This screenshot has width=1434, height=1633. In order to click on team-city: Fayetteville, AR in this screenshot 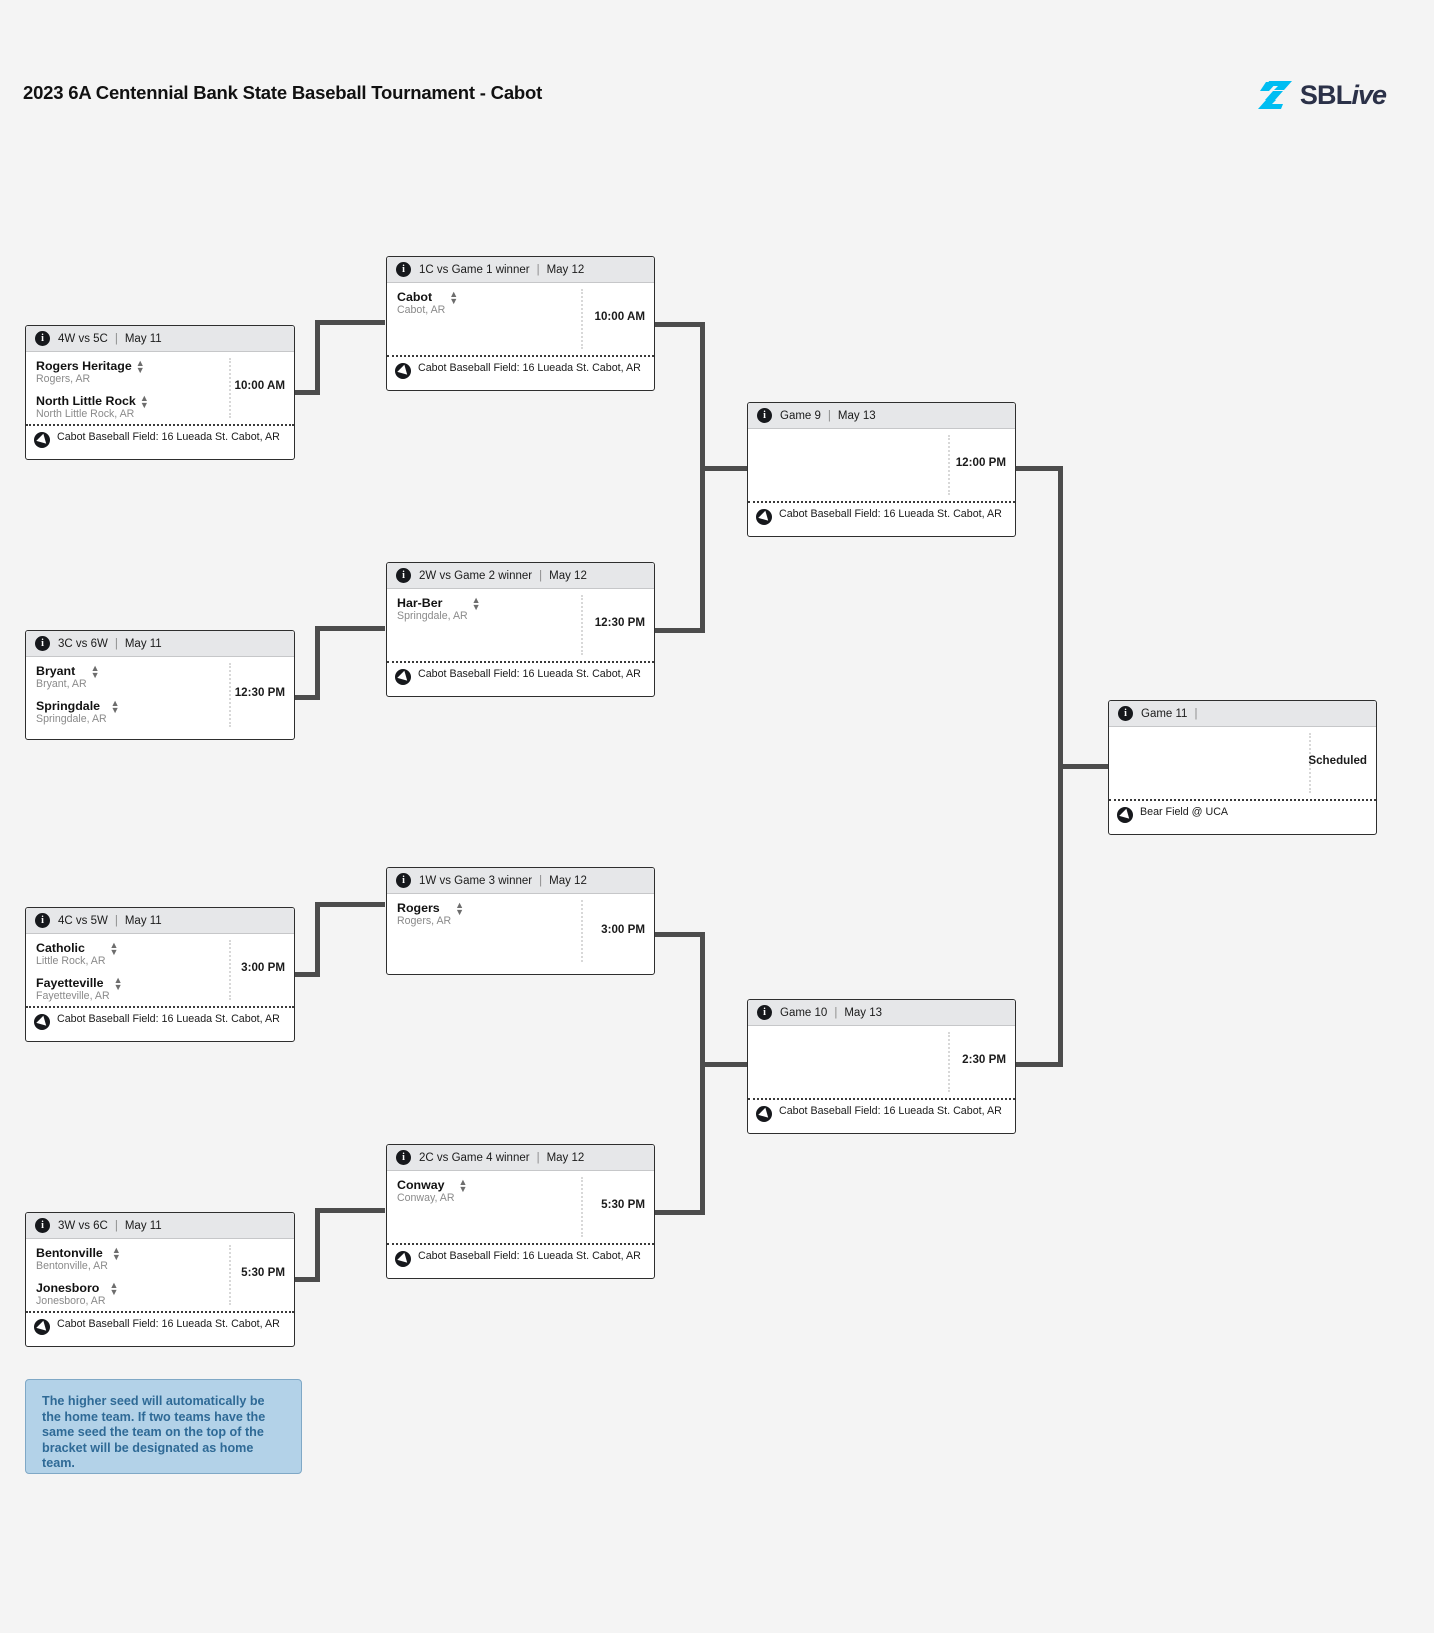, I will do `click(73, 996)`.